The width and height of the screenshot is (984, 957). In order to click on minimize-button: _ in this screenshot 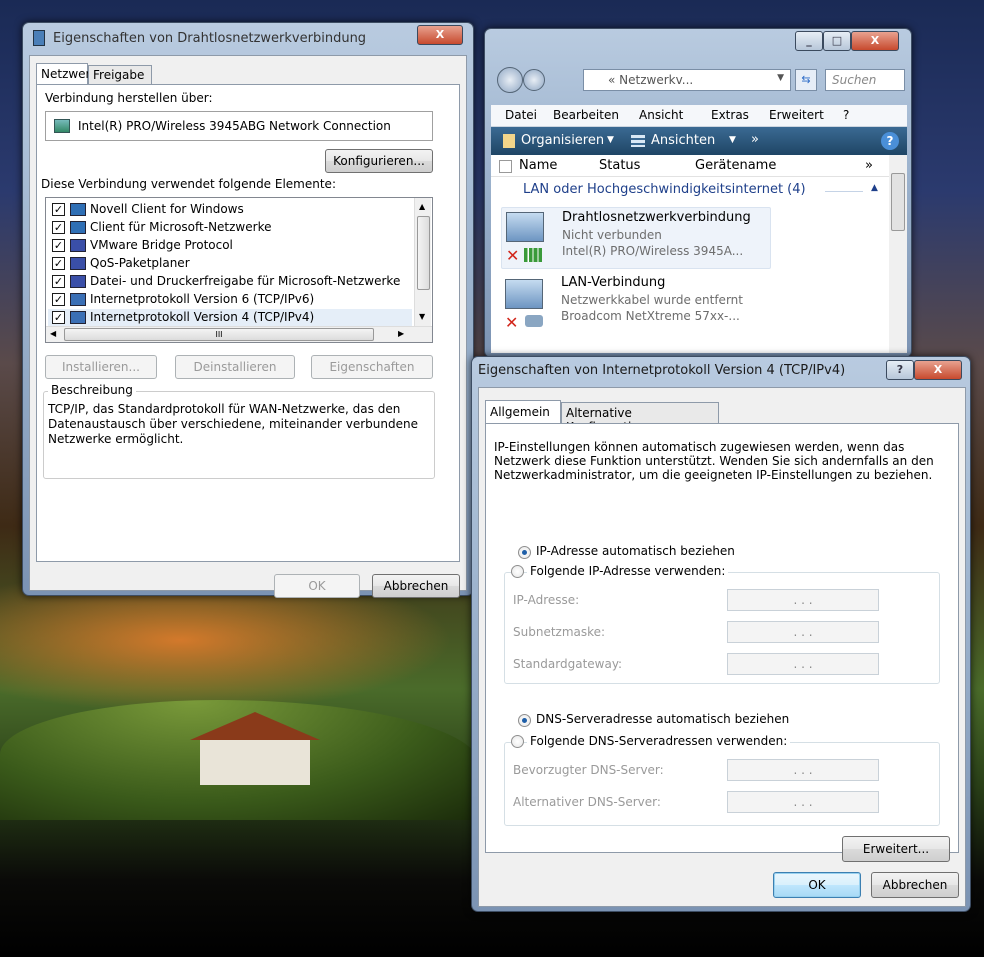, I will do `click(809, 41)`.